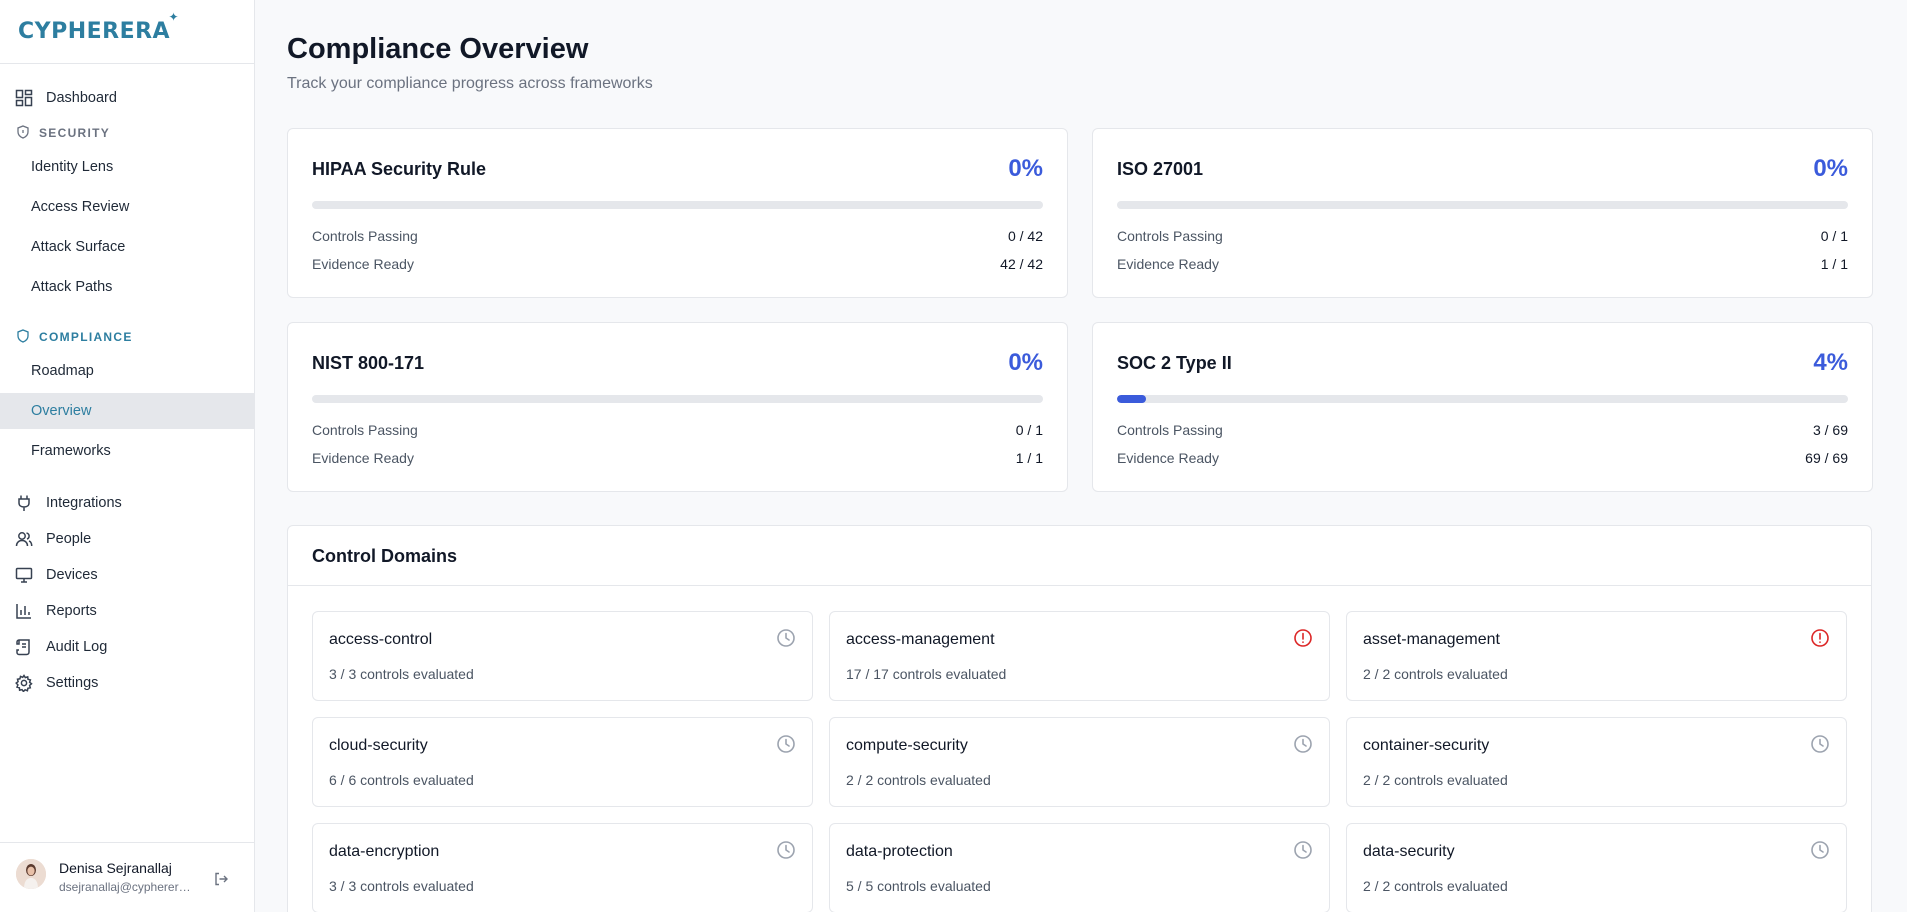  I want to click on sidebar-item-label: Reports, so click(71, 611).